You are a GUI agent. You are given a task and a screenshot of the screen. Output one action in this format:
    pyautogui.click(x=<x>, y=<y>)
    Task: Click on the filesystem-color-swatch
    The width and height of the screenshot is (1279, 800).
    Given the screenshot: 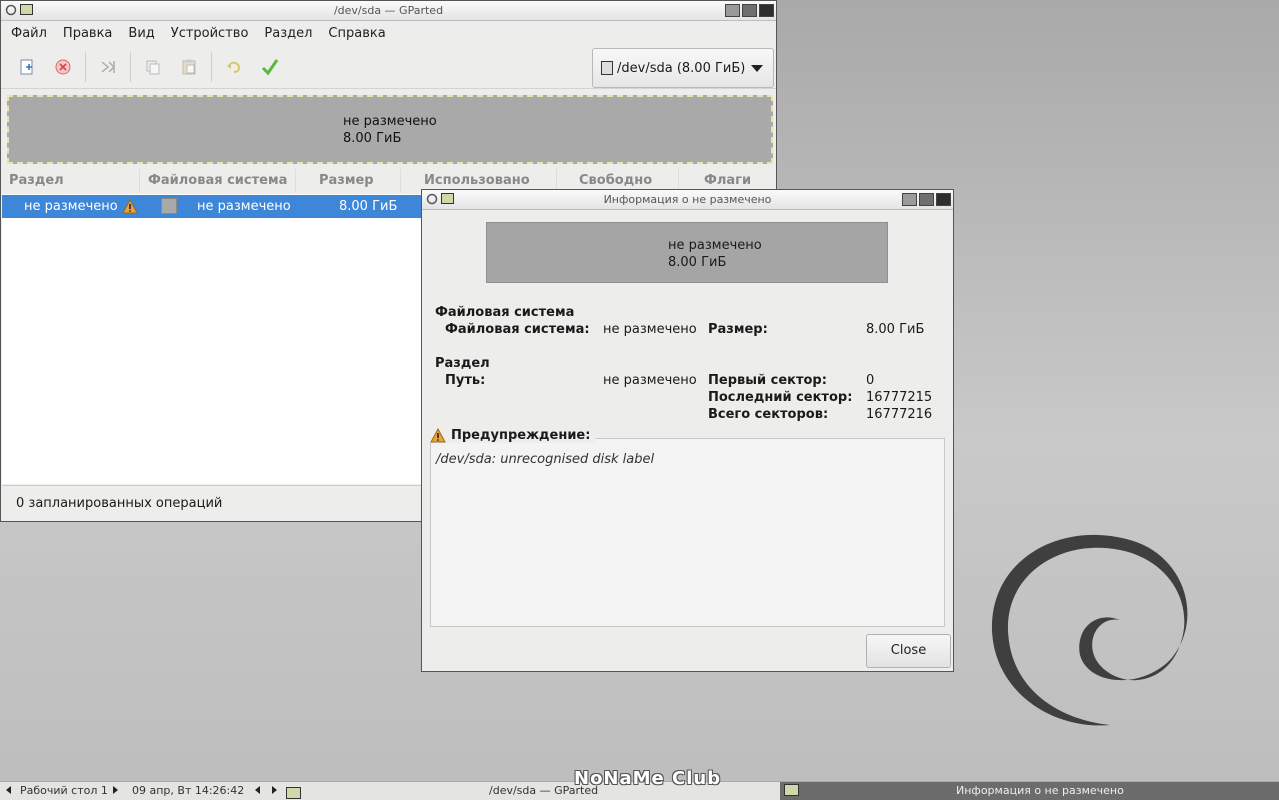 What is the action you would take?
    pyautogui.click(x=169, y=206)
    